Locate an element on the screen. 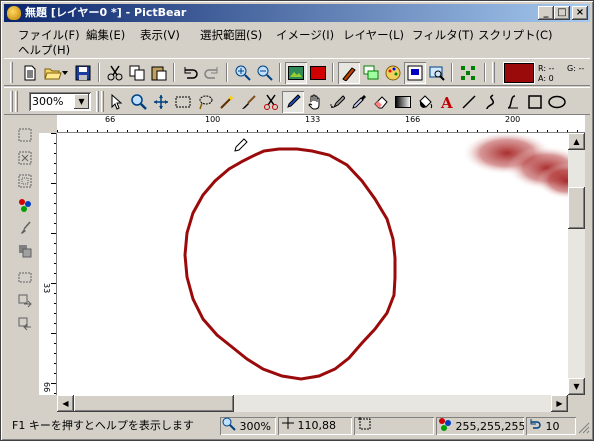  curve-tool-icon is located at coordinates (491, 102).